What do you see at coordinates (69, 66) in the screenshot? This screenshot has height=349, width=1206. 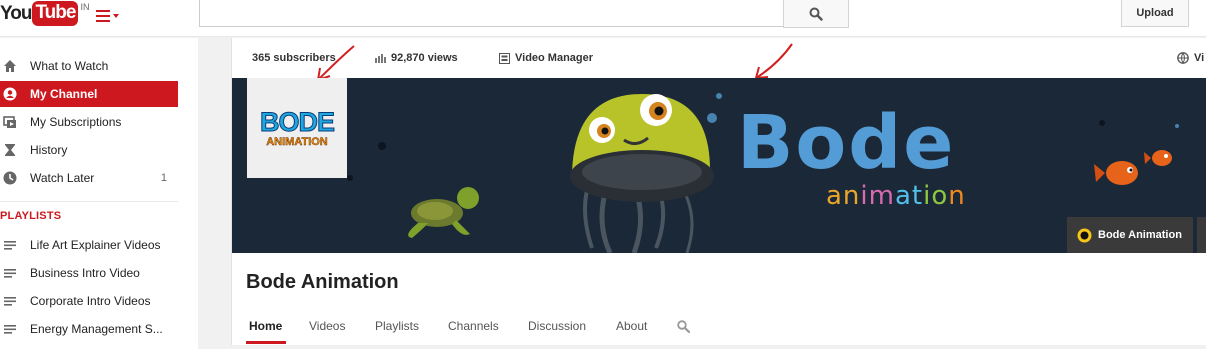 I see `sidebar-item-label: What to Watch` at bounding box center [69, 66].